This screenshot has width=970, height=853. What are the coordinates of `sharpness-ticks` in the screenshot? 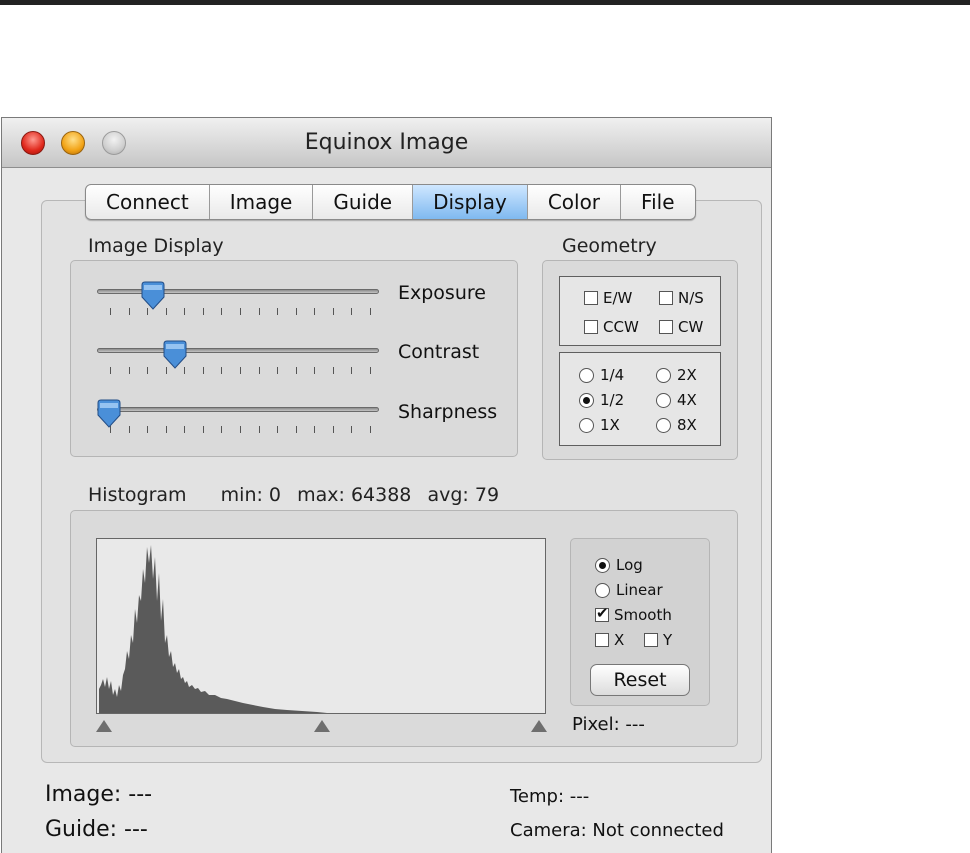 It's located at (240, 430).